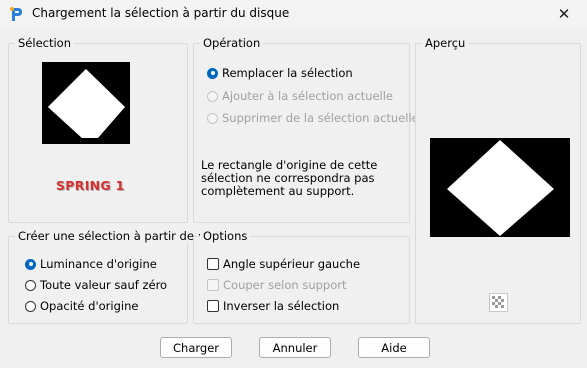 The image size is (587, 368). Describe the element at coordinates (86, 103) in the screenshot. I see `selection-thumbnail` at that location.